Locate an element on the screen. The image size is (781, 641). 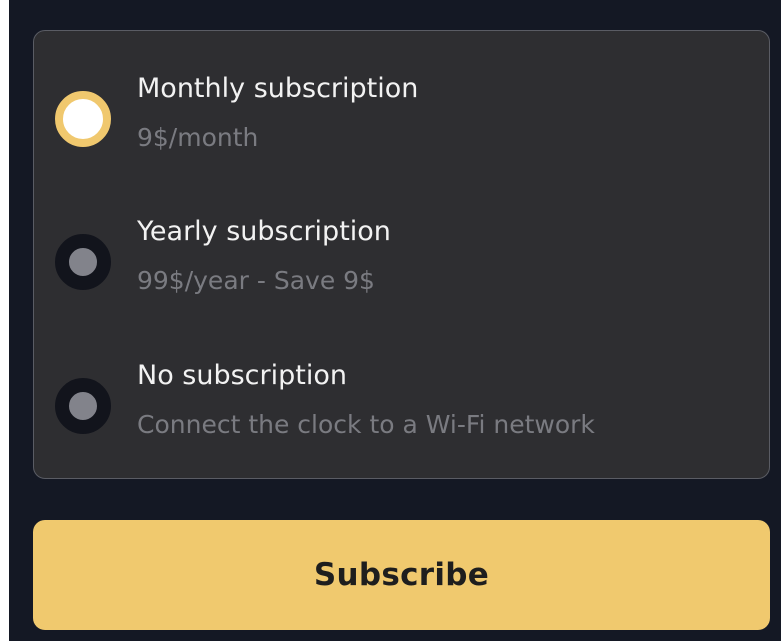
plan-title: No subscription is located at coordinates (242, 375).